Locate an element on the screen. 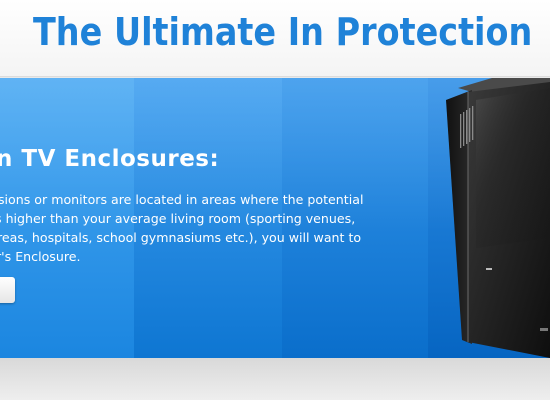 This screenshot has height=400, width=550. bottom-bar is located at coordinates (275, 379).